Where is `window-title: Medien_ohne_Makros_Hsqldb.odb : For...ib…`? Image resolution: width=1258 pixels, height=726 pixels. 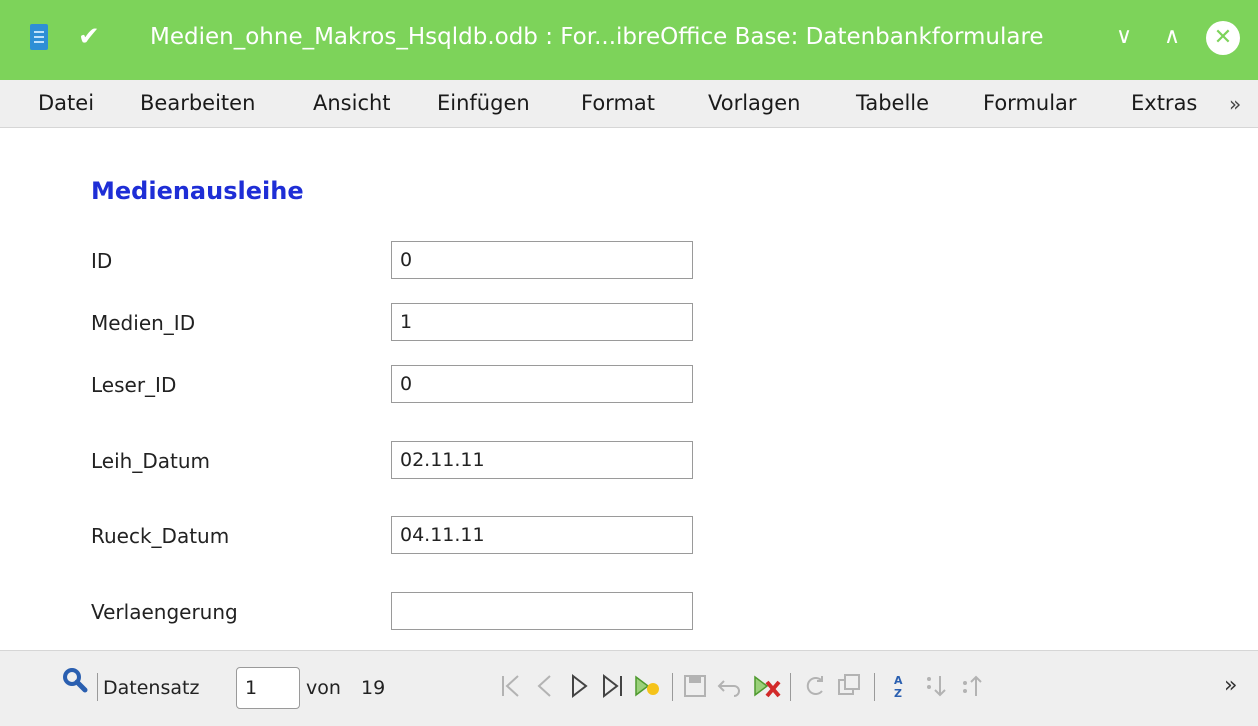 window-title: Medien_ohne_Makros_Hsqldb.odb : For...ib… is located at coordinates (597, 37).